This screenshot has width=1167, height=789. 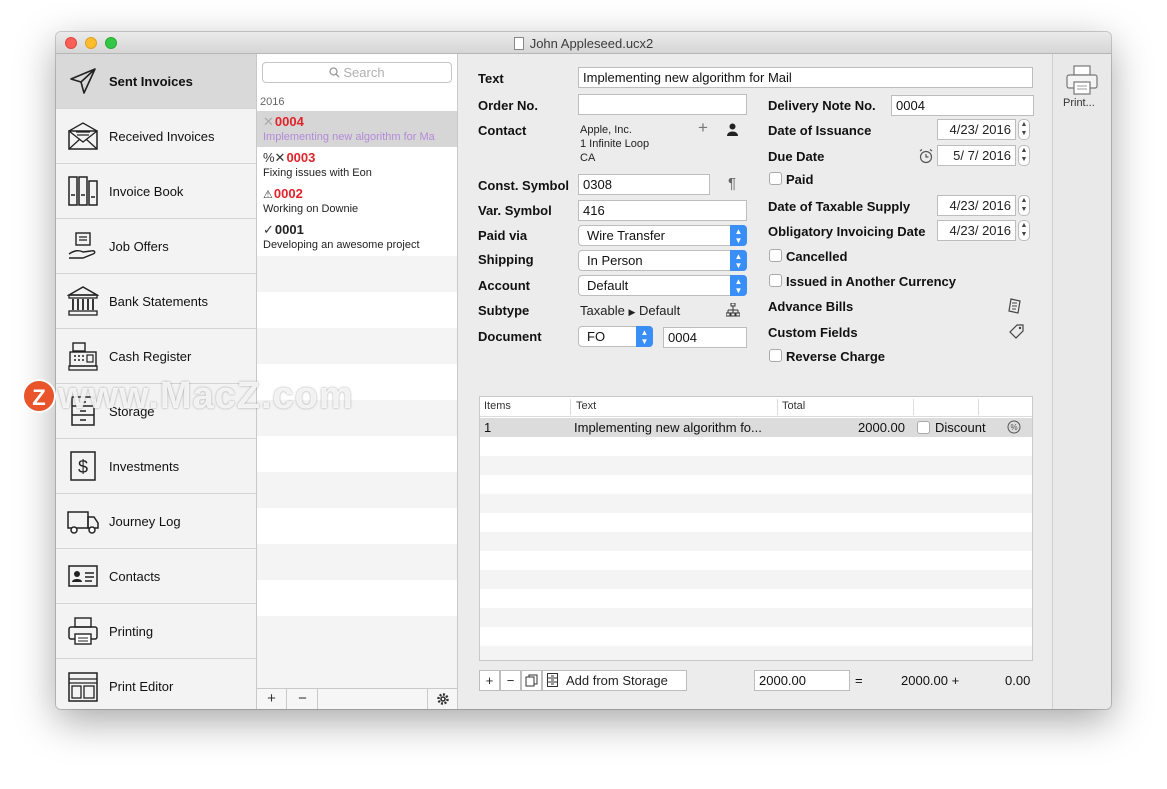 What do you see at coordinates (1024, 155) in the screenshot?
I see `due-date-stepper: ▲ ▼` at bounding box center [1024, 155].